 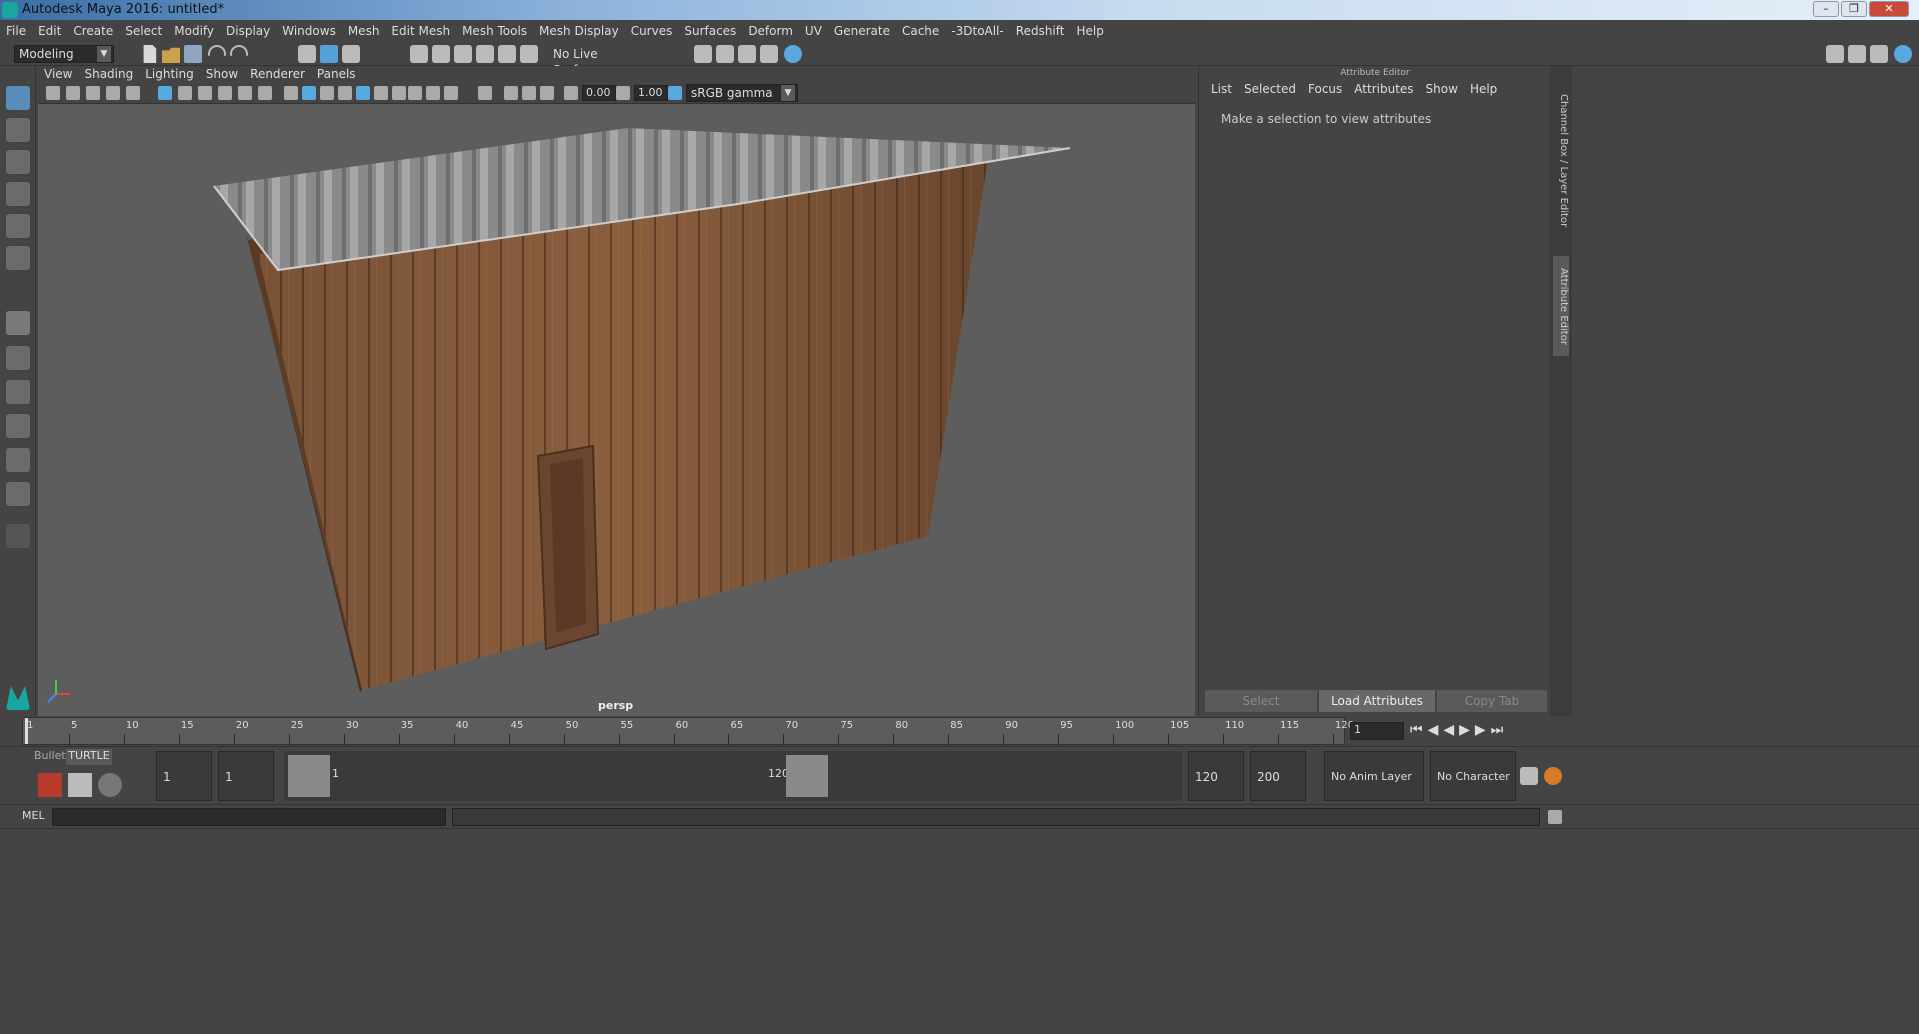 What do you see at coordinates (363, 93) in the screenshot?
I see `textured-icon` at bounding box center [363, 93].